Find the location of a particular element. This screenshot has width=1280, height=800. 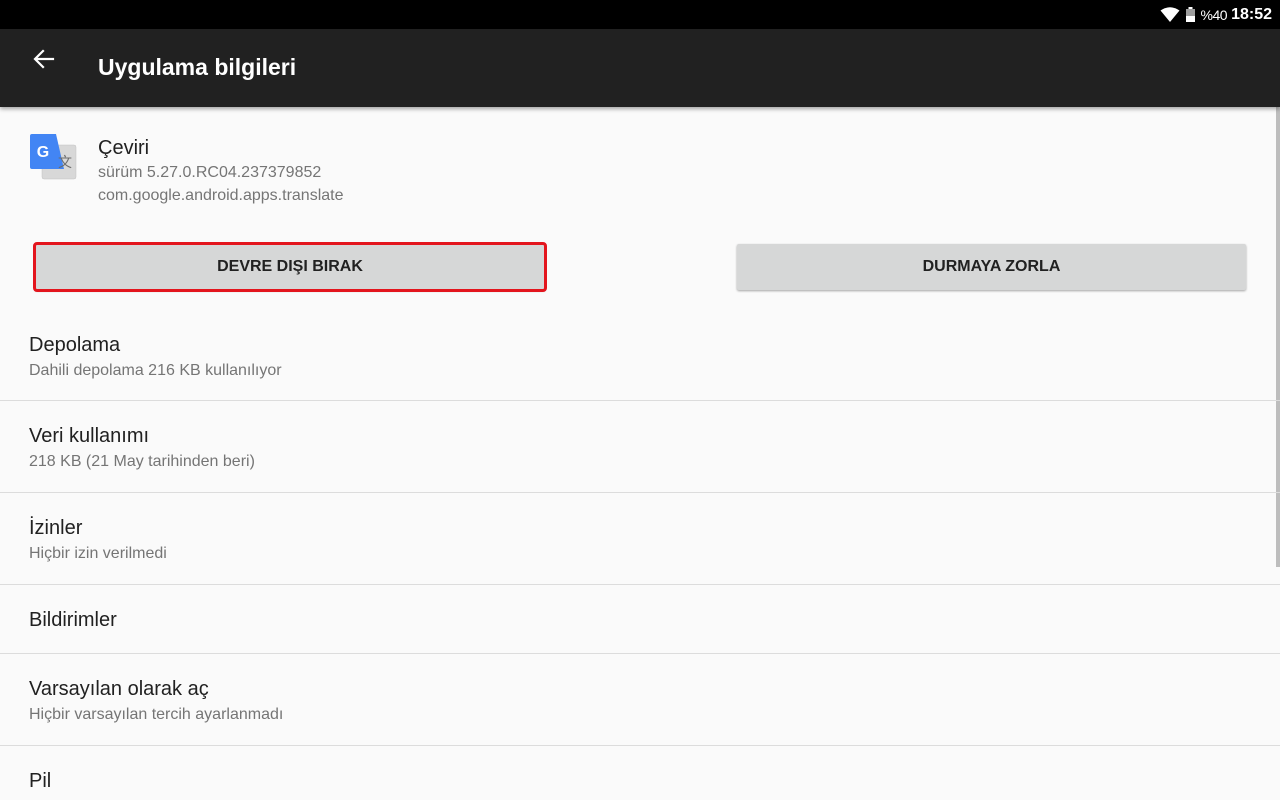

pref-title: Bildirimler is located at coordinates (73, 620).